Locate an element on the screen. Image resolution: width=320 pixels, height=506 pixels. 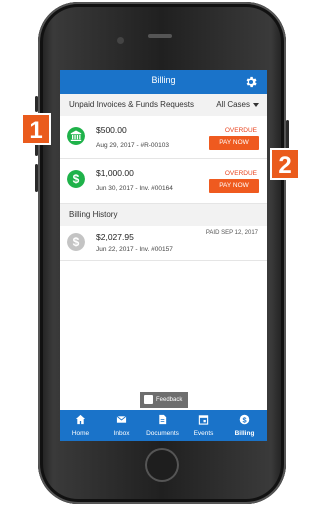
calendar-icon is located at coordinates (203, 420).